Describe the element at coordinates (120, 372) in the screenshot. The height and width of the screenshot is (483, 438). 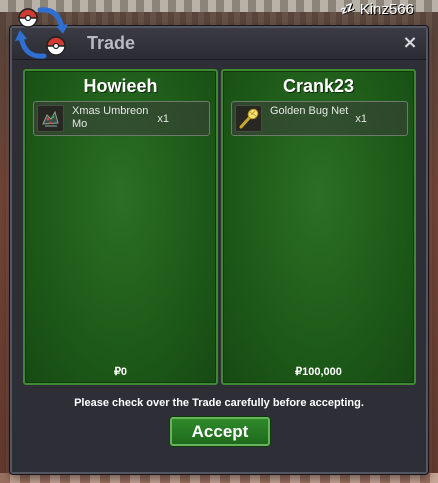
I see `trade-money-left: ₽0` at that location.